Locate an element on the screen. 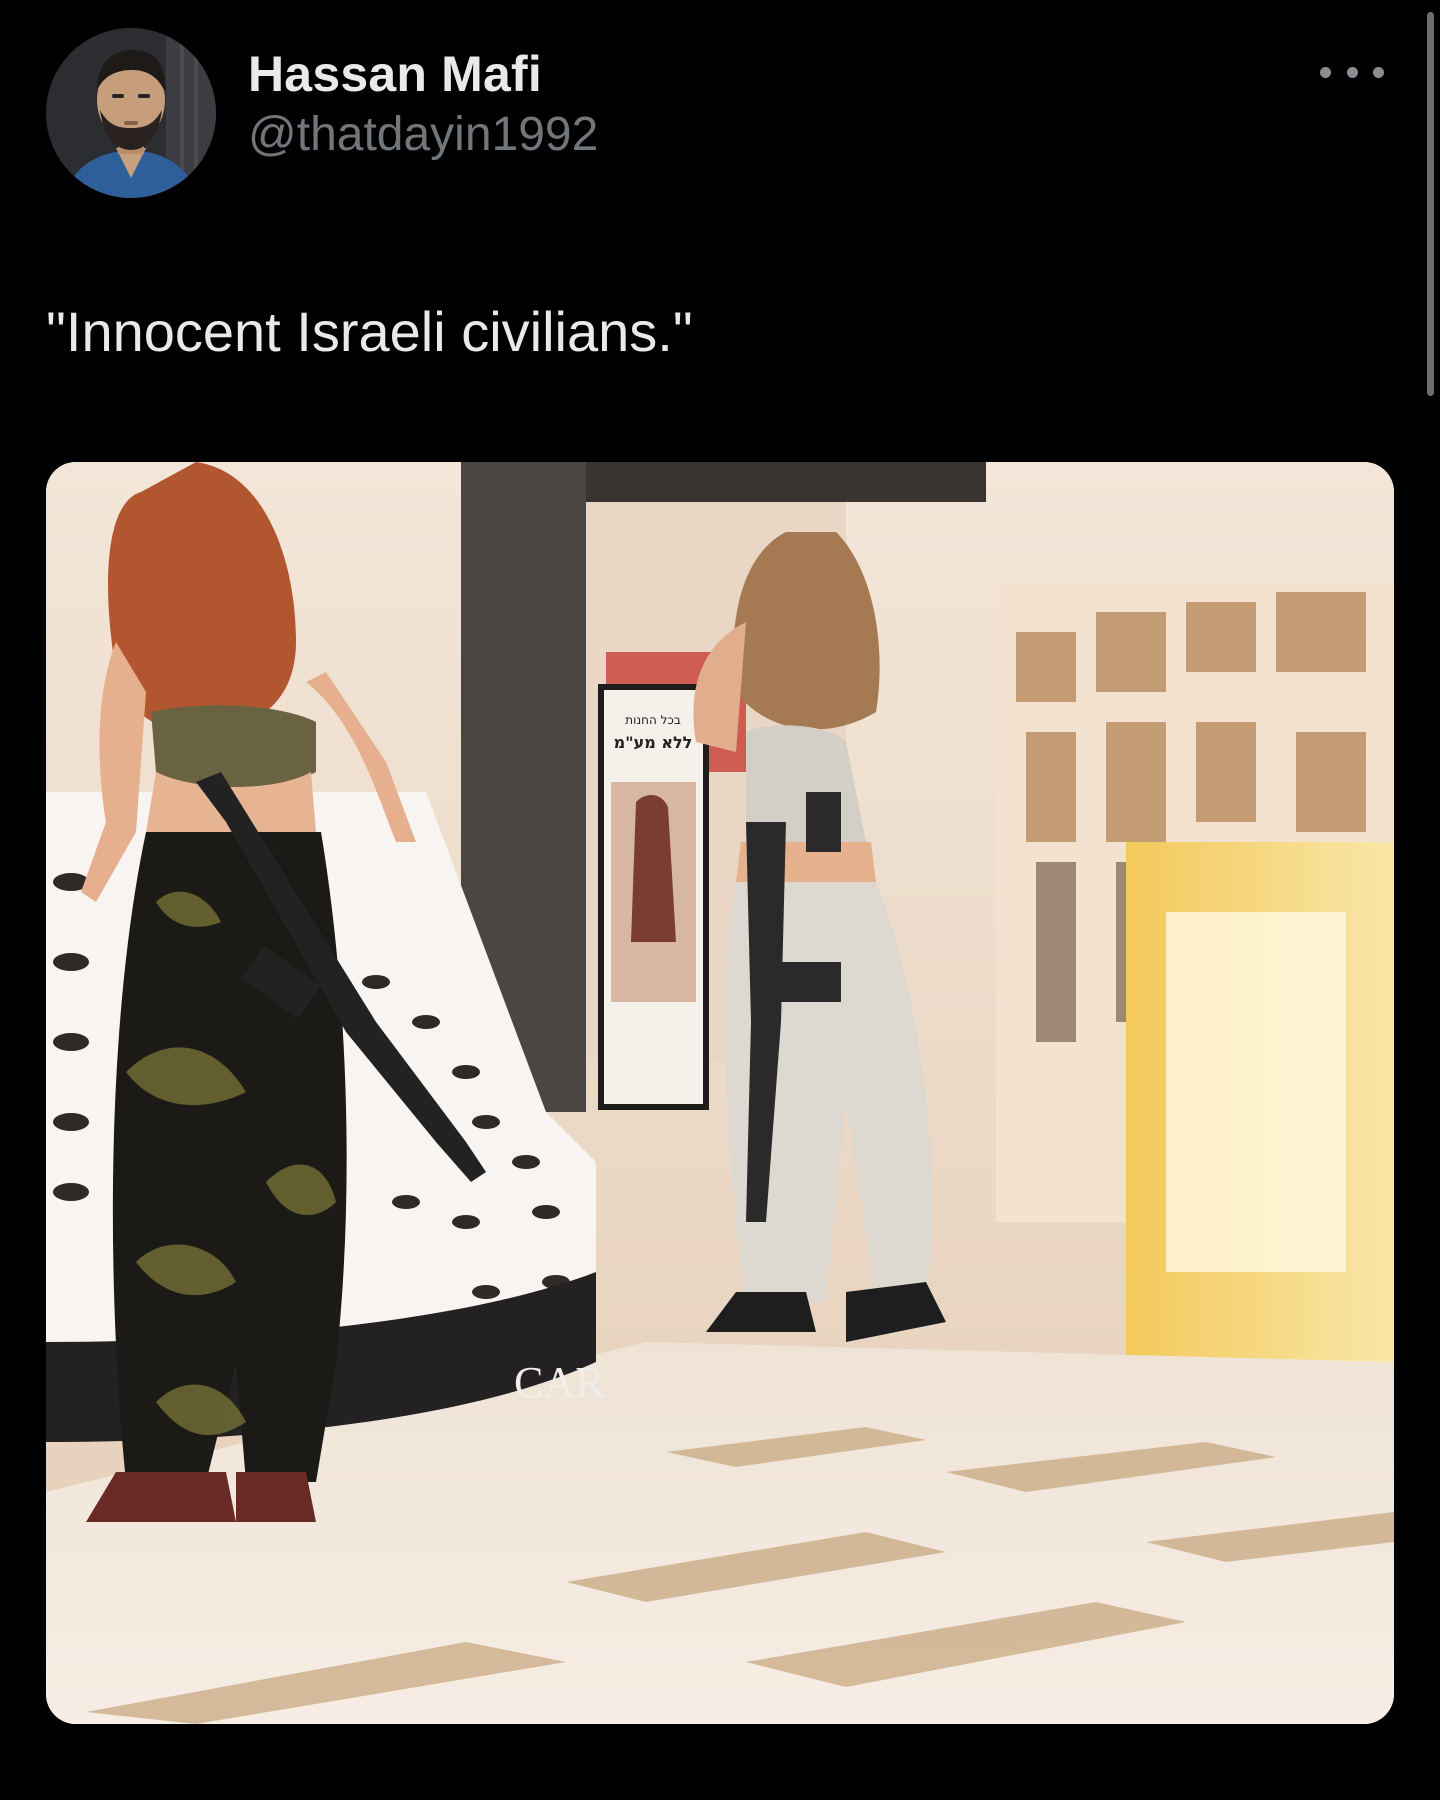 This screenshot has width=1440, height=1800. scrollbar is located at coordinates (1430, 204).